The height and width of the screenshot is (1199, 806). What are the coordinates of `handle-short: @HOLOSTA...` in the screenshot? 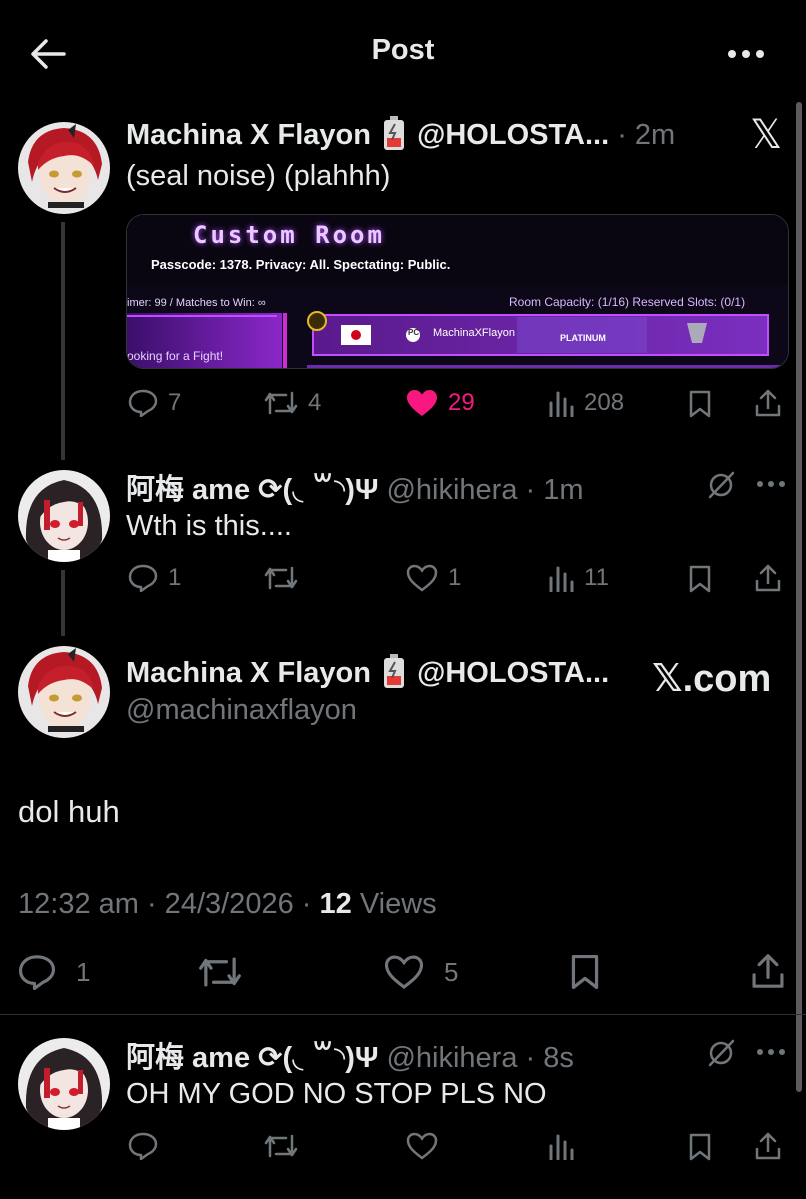 It's located at (513, 673).